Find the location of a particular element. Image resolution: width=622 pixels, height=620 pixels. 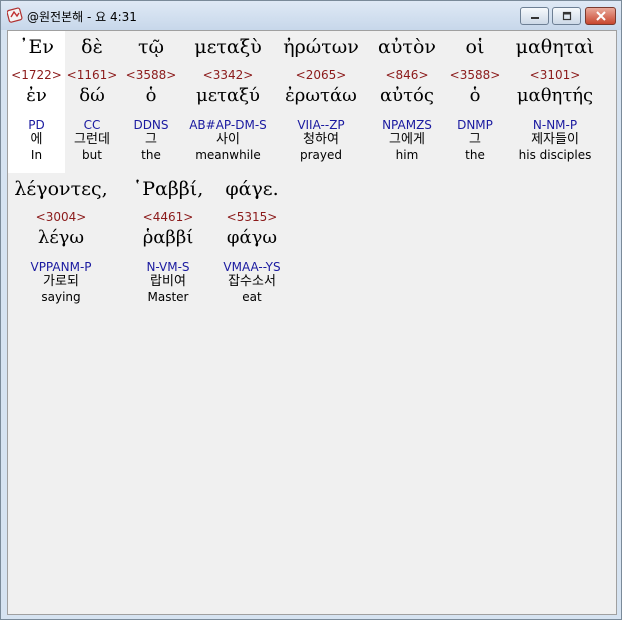

word-block: φάγε. <5315> φάγω VMAA--YS 잡수소서 eat is located at coordinates (252, 238).